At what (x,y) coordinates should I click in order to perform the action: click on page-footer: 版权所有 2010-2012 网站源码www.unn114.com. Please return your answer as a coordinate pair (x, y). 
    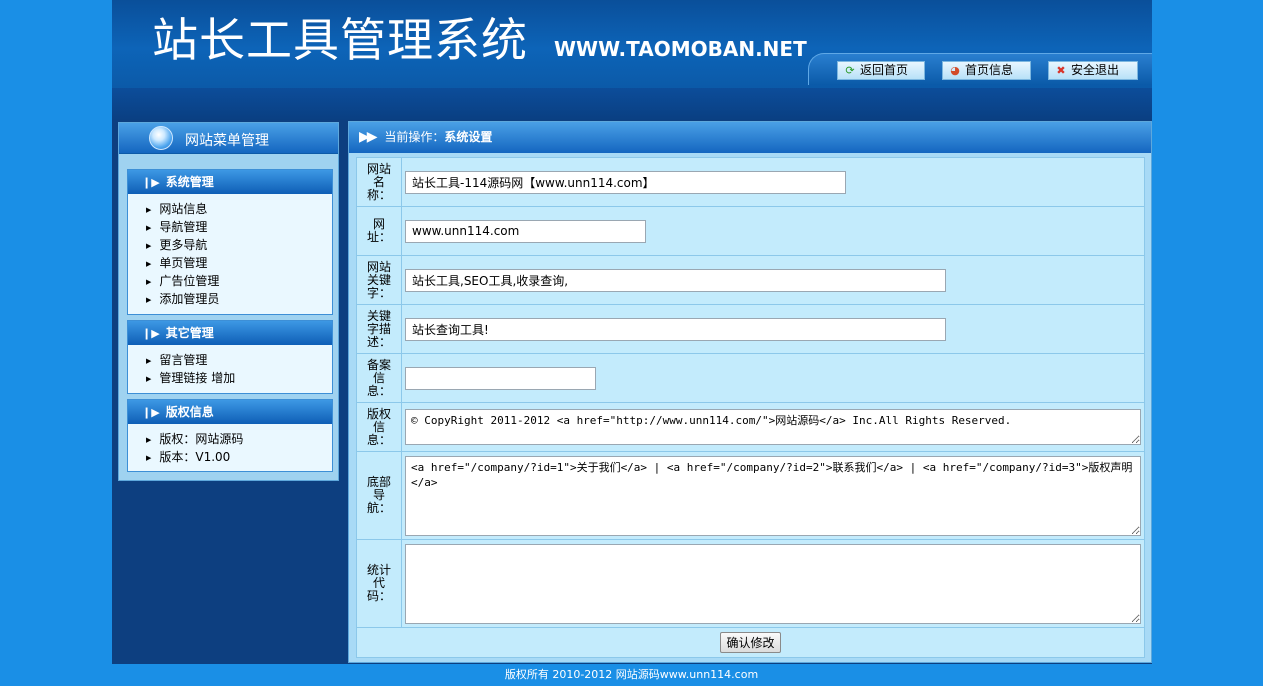
    Looking at the image, I should click on (631, 674).